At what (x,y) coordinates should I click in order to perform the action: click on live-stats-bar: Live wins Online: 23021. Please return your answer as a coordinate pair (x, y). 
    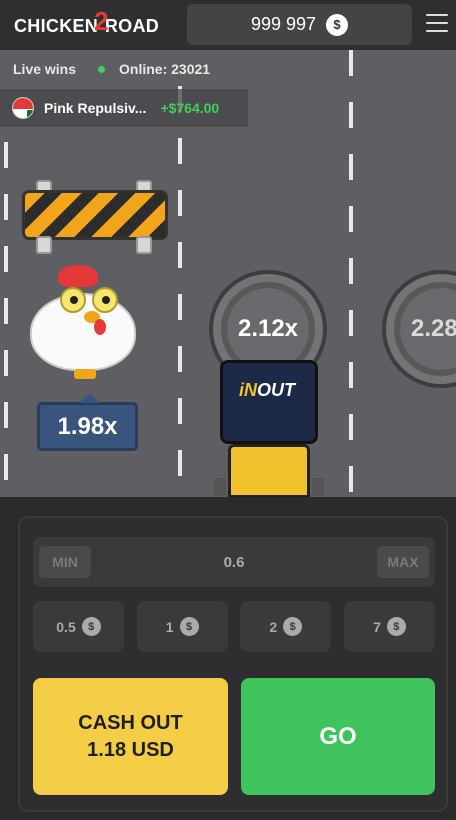
    Looking at the image, I should click on (228, 69).